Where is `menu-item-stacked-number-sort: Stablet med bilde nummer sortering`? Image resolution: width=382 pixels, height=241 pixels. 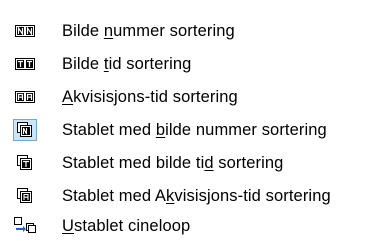
menu-item-stacked-number-sort: Stablet med bilde nummer sortering is located at coordinates (191, 130).